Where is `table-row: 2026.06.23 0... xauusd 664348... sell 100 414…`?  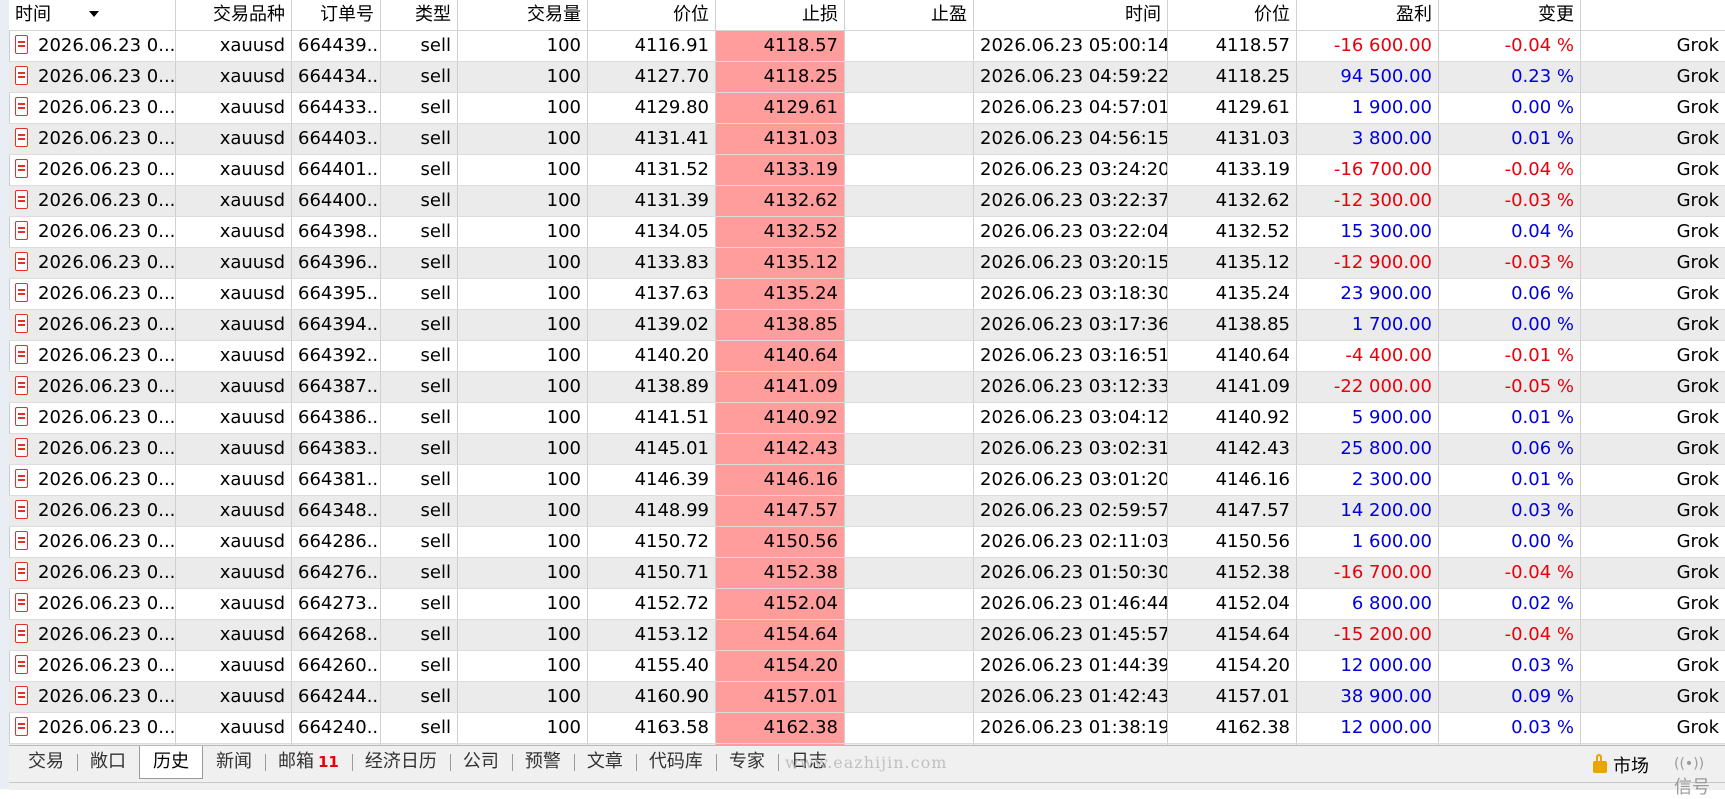
table-row: 2026.06.23 0... xauusd 664348... sell 100 414… is located at coordinates (867, 511).